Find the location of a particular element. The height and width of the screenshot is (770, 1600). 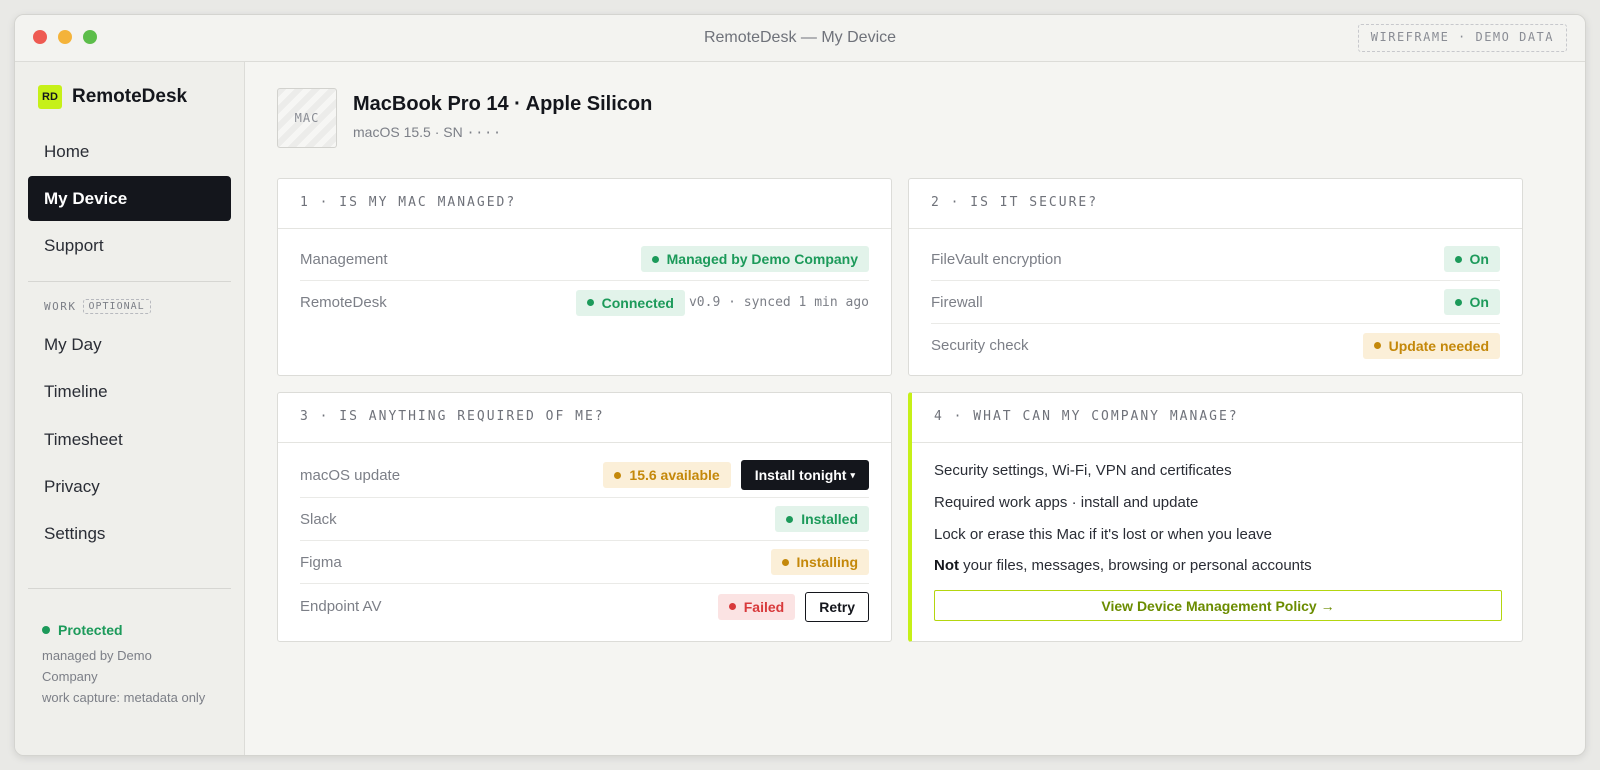

not-prefix: Not is located at coordinates (946, 565).